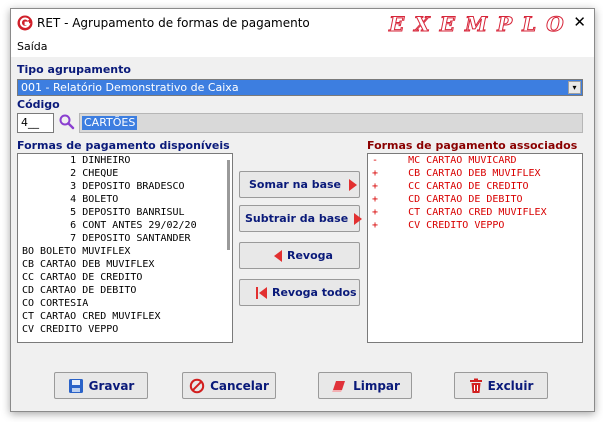 The image size is (603, 422). Describe the element at coordinates (125, 277) in the screenshot. I see `list-item: CC CARTAO DE CREDITO` at that location.